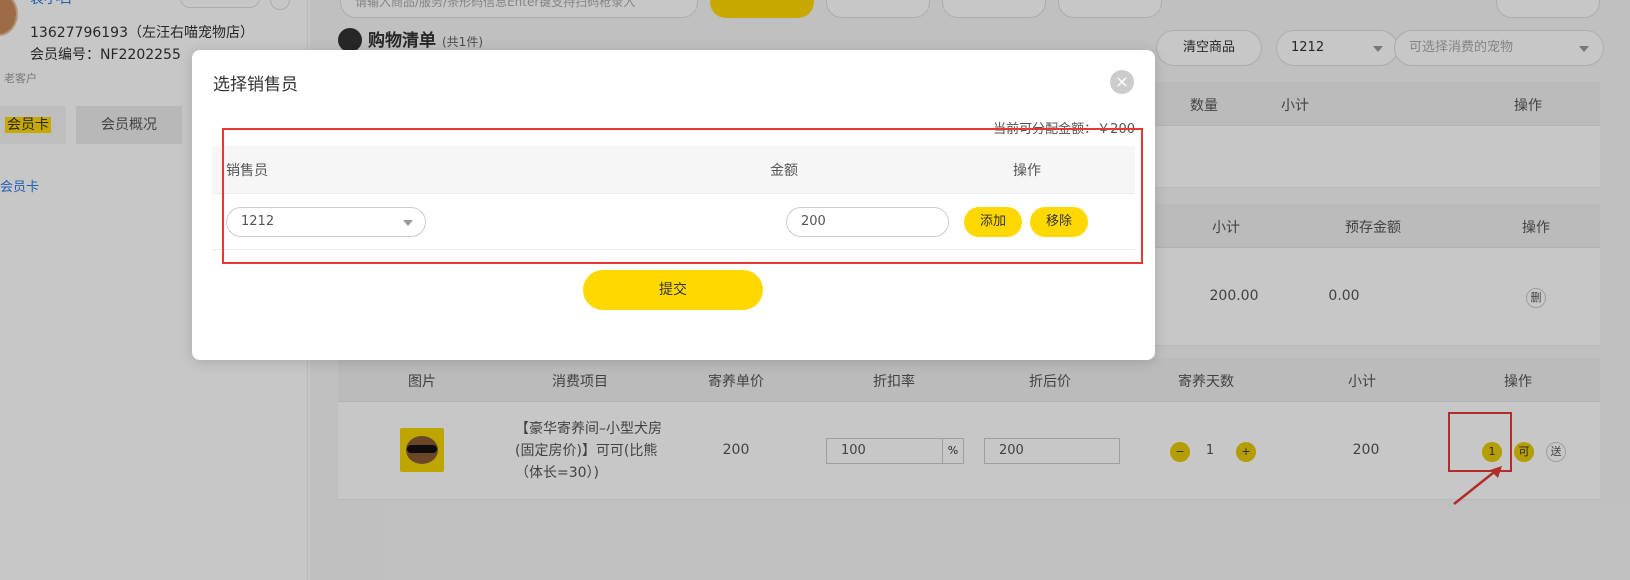 The width and height of the screenshot is (1630, 580). Describe the element at coordinates (673, 290) in the screenshot. I see `submit-button: 提交` at that location.